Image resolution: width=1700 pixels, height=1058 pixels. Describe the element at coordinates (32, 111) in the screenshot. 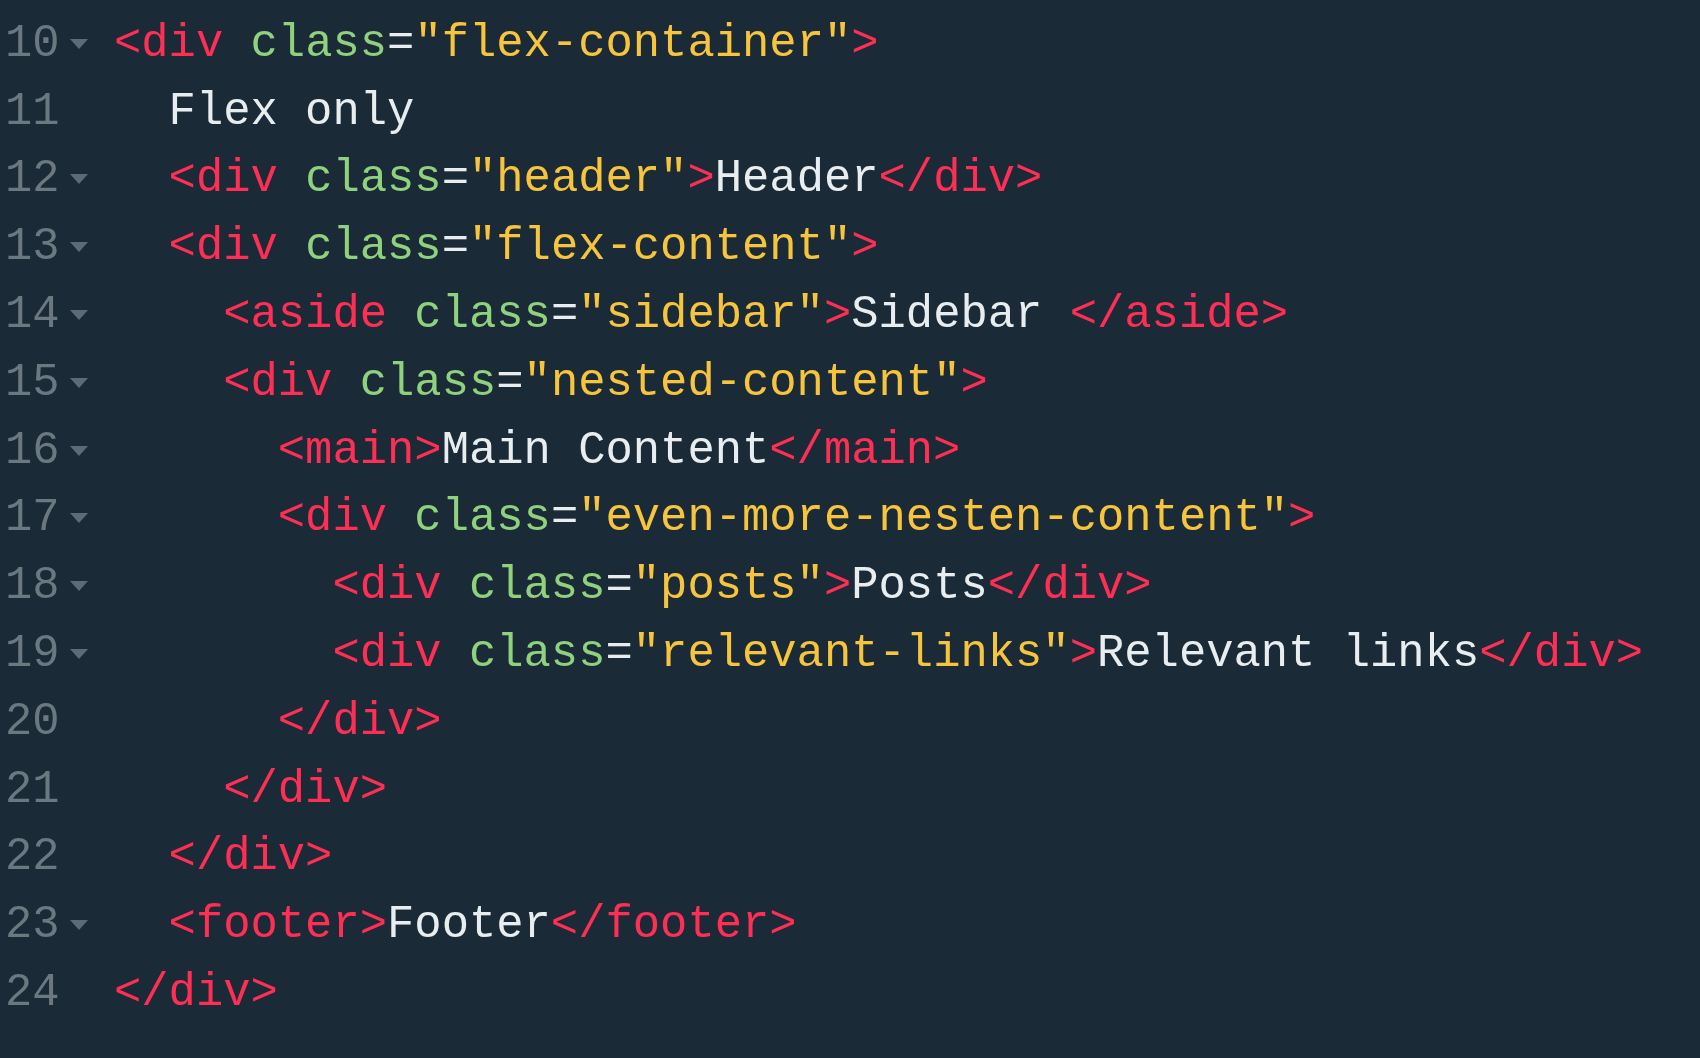

I see `line-number: 11` at that location.